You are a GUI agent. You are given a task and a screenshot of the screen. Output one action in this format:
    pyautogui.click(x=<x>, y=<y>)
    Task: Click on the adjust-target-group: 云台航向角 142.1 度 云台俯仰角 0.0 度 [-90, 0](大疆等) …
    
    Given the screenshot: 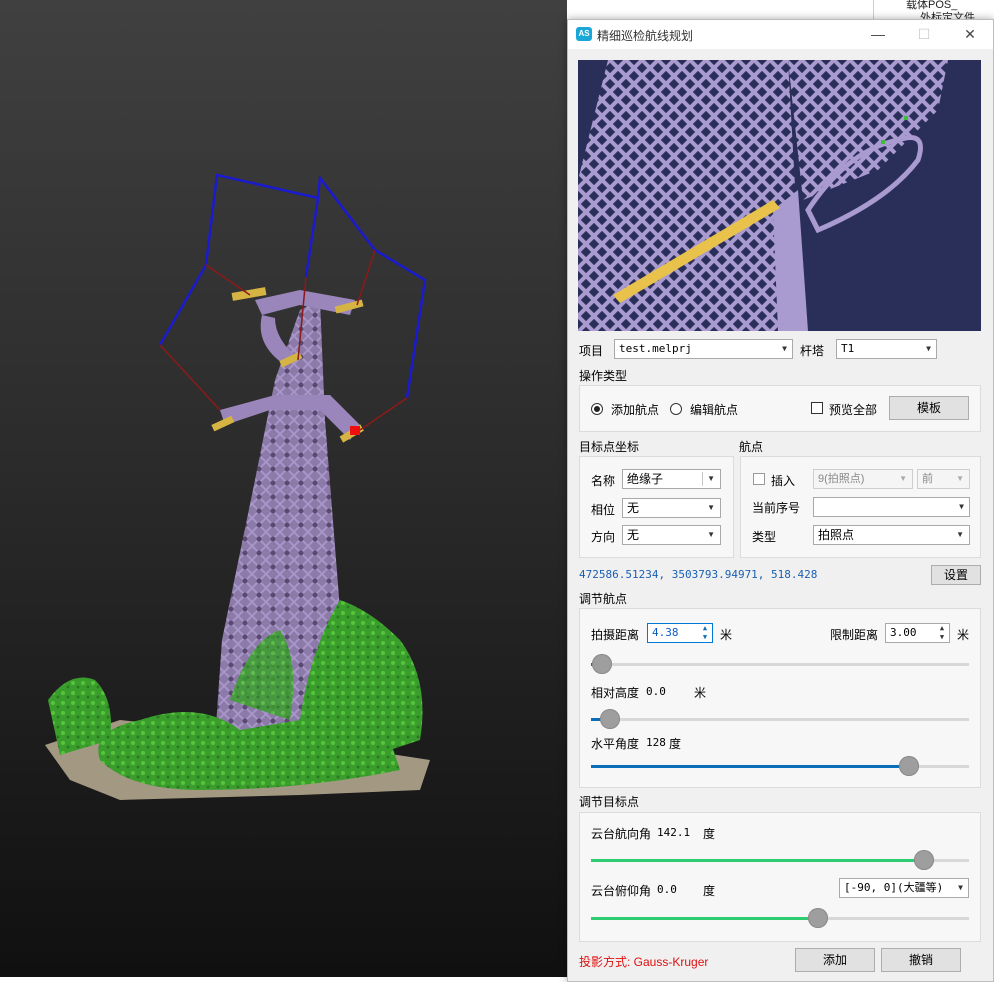 What is the action you would take?
    pyautogui.click(x=780, y=877)
    